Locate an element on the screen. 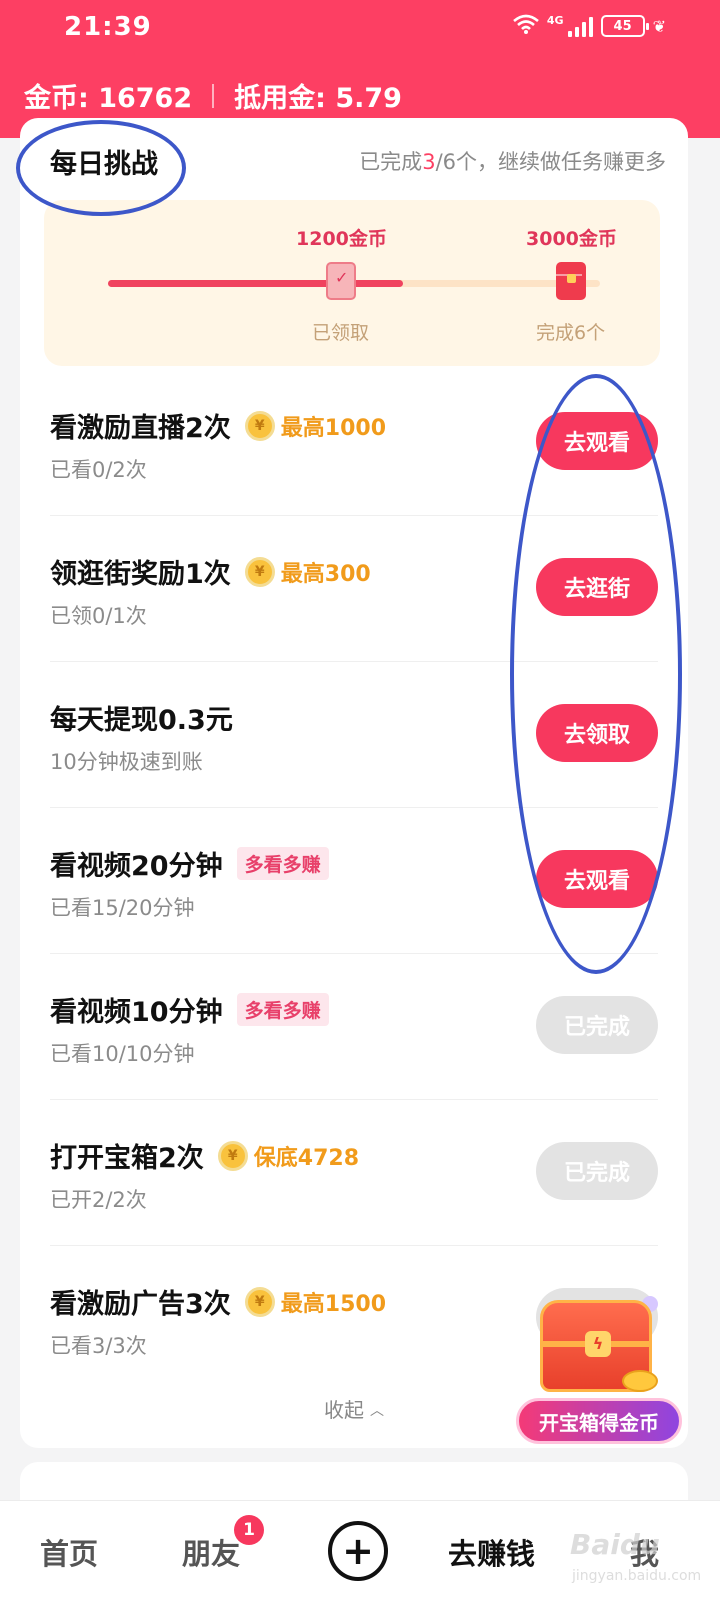  task-title-row: 每天提现0.3元 is located at coordinates (141, 717).